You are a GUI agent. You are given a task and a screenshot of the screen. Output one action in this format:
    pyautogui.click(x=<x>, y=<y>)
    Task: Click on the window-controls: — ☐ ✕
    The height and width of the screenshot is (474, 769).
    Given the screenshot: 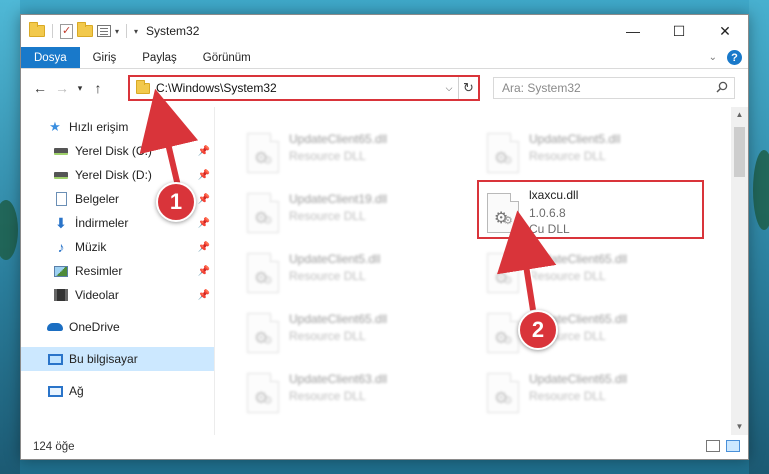 What is the action you would take?
    pyautogui.click(x=679, y=31)
    